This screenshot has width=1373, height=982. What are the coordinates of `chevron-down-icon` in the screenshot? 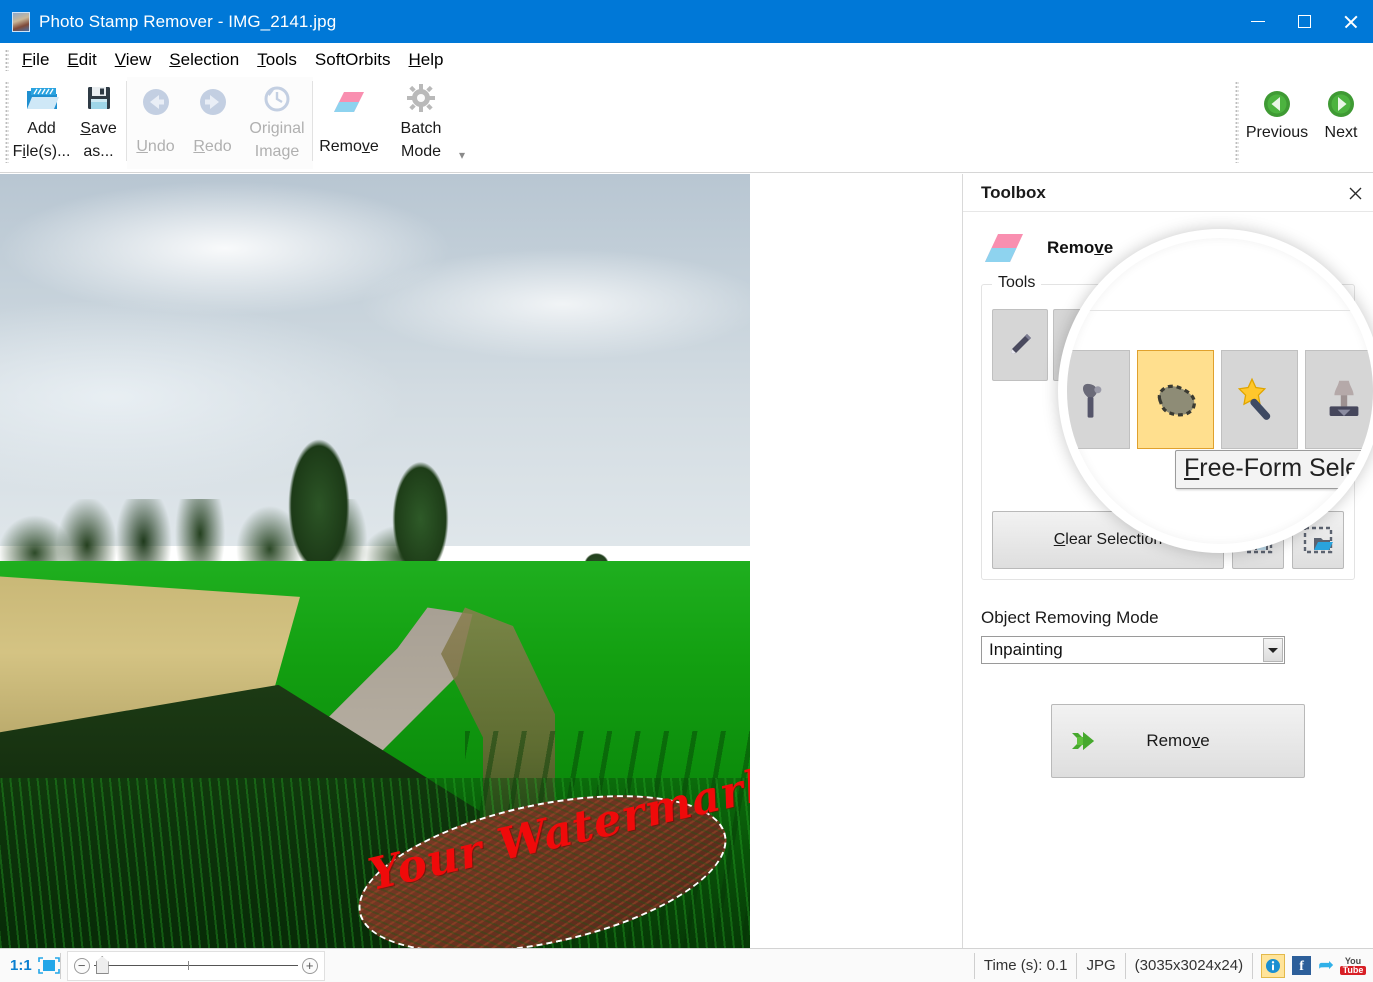 It's located at (1273, 650).